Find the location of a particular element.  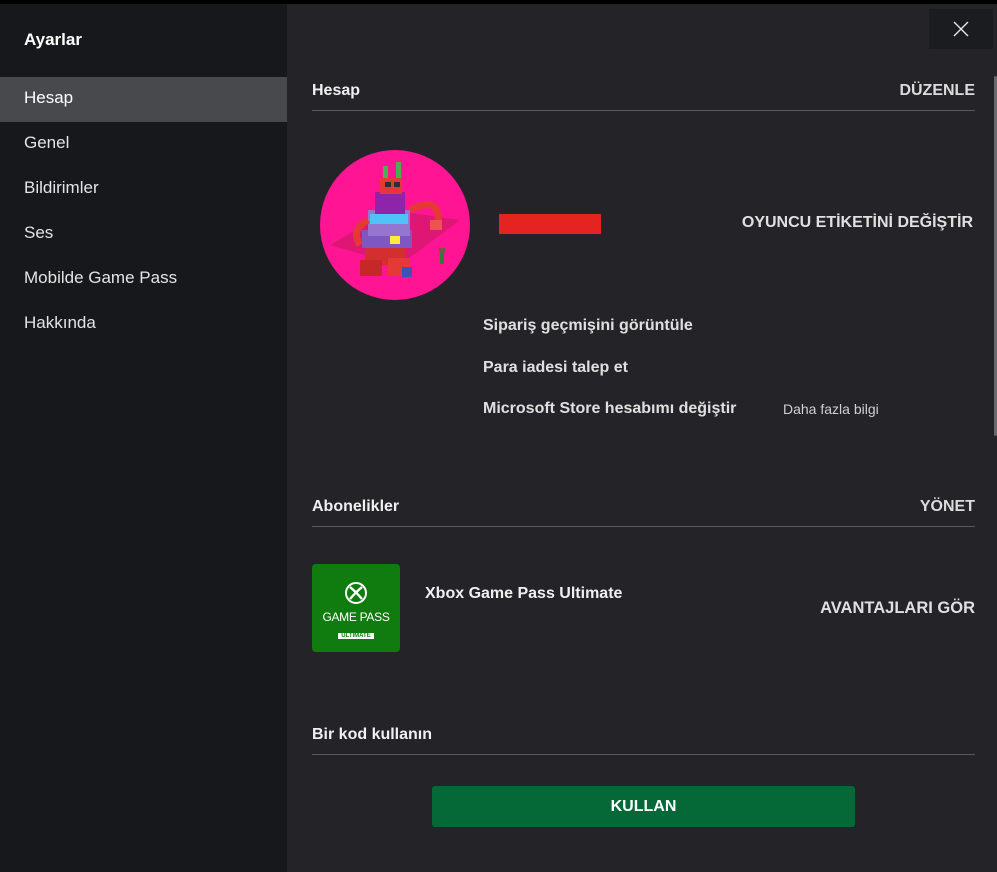

xbox-logo-icon is located at coordinates (356, 593).